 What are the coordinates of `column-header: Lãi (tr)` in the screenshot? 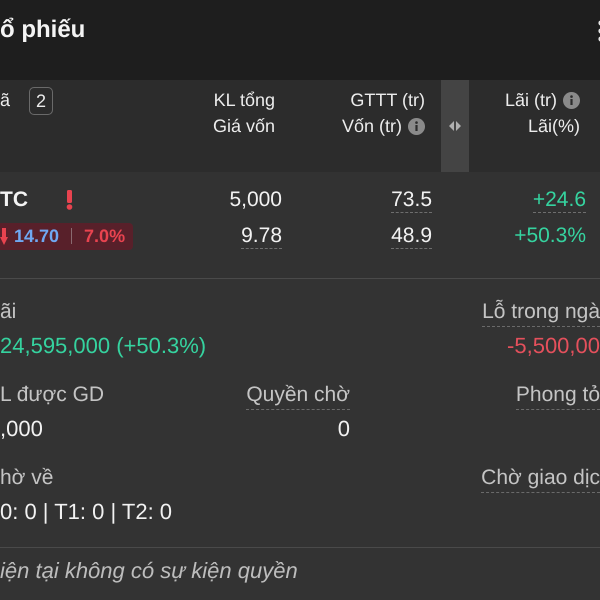 It's located at (530, 100).